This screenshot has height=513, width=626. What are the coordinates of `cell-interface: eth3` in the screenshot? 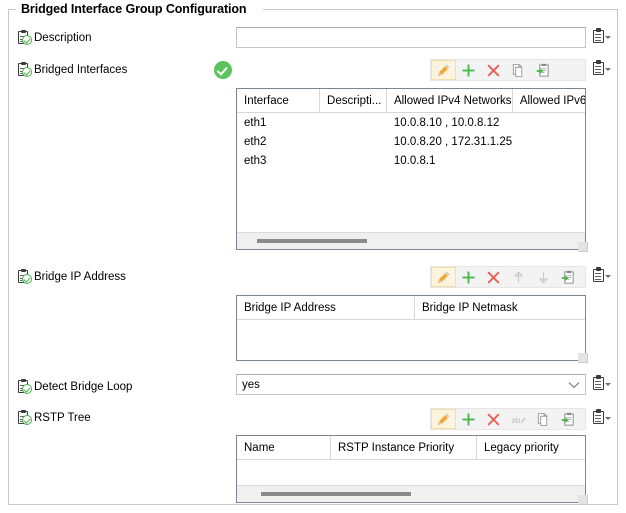 It's located at (255, 160).